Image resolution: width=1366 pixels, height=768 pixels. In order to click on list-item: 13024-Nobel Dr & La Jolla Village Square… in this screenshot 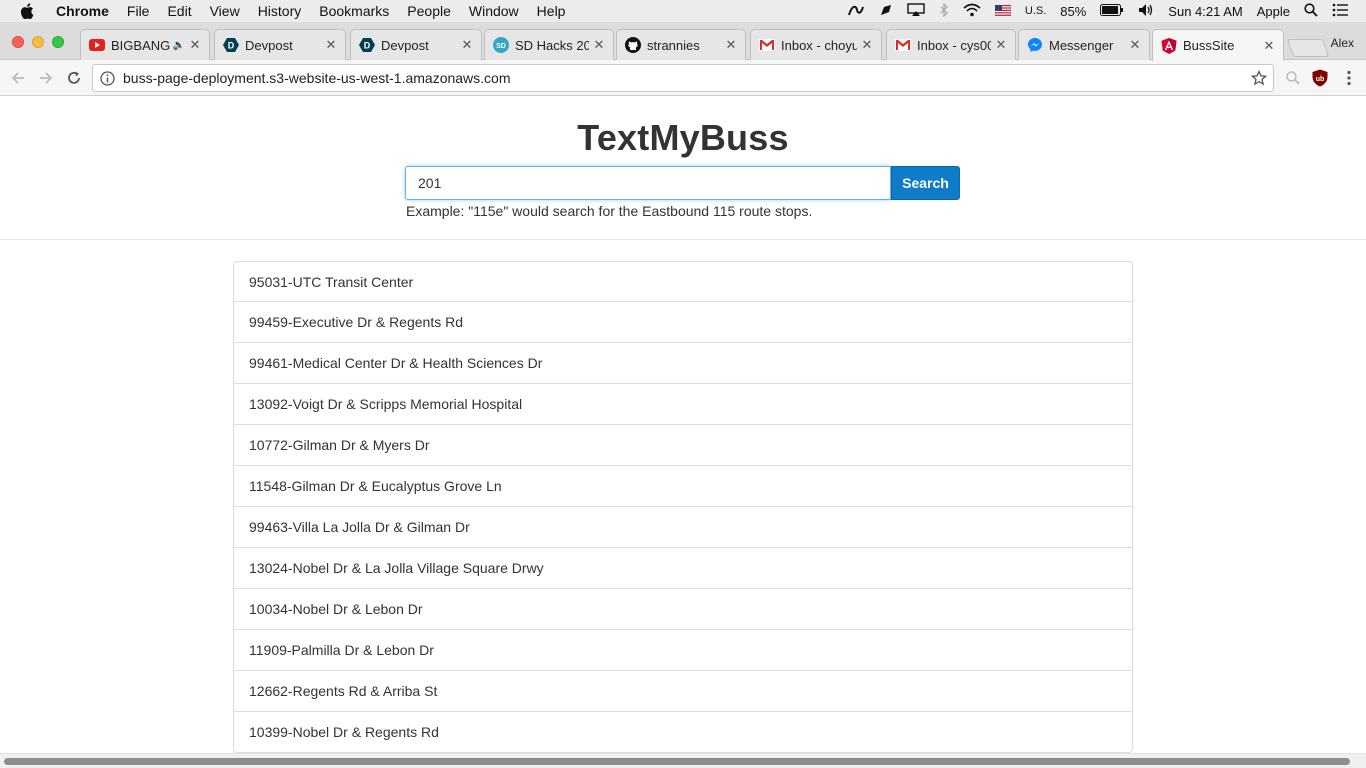, I will do `click(683, 568)`.